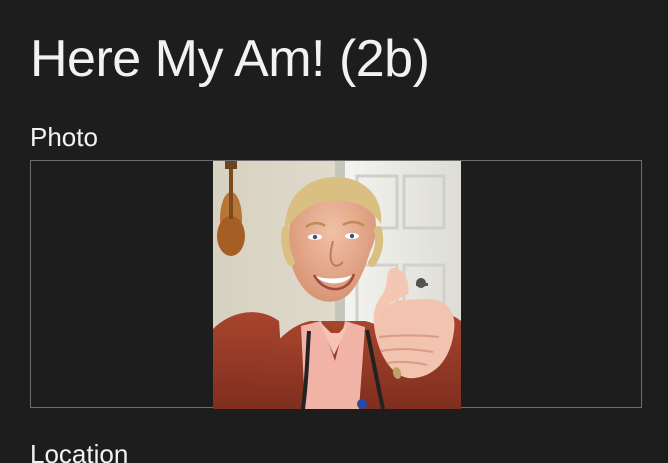 The height and width of the screenshot is (463, 668). I want to click on page-title: Here My Am! (2b), so click(230, 59).